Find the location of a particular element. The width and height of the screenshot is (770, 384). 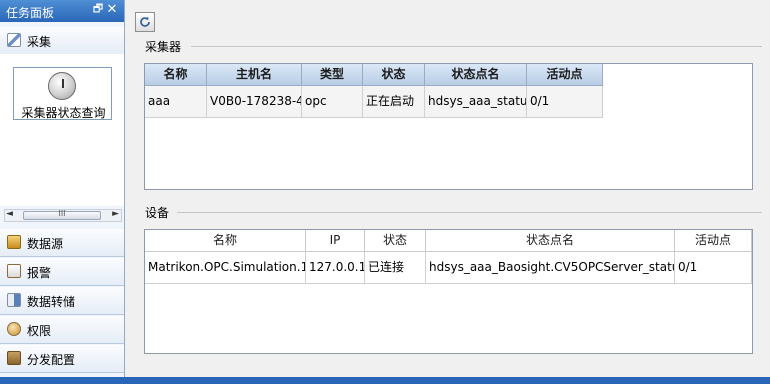

task-panel-header: 任务面板 🗗 ✕ is located at coordinates (62, 11).